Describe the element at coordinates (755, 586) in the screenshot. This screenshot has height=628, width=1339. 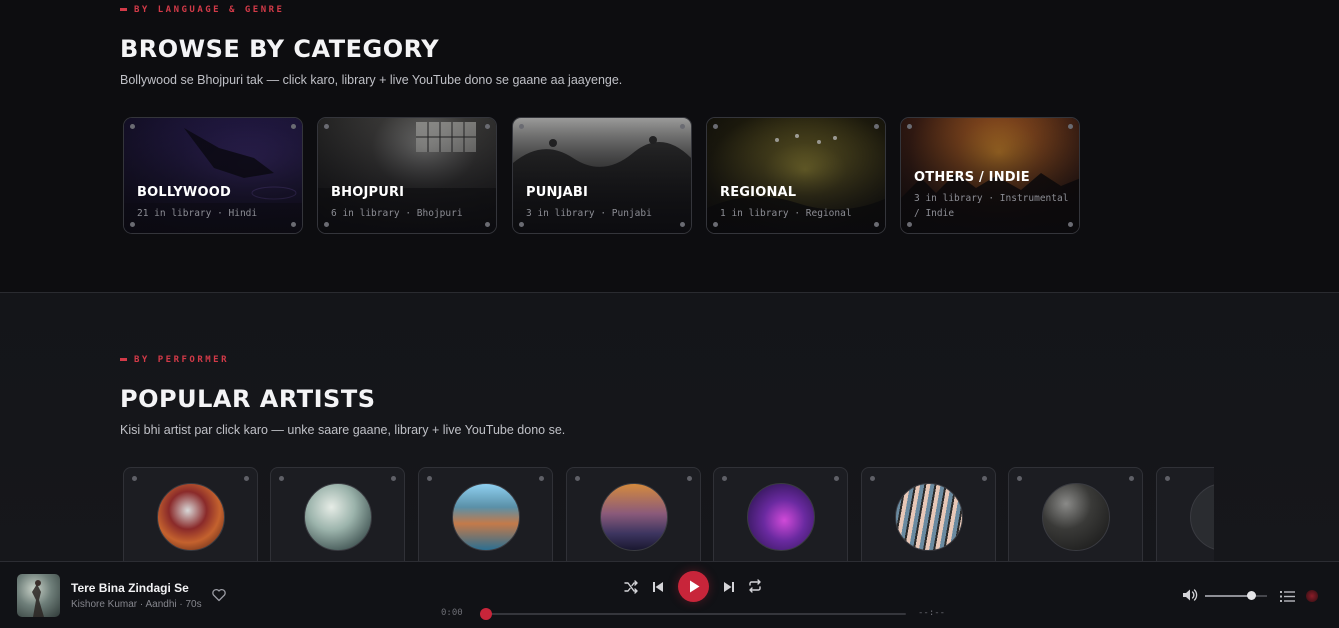
I see `repeat-icon` at that location.